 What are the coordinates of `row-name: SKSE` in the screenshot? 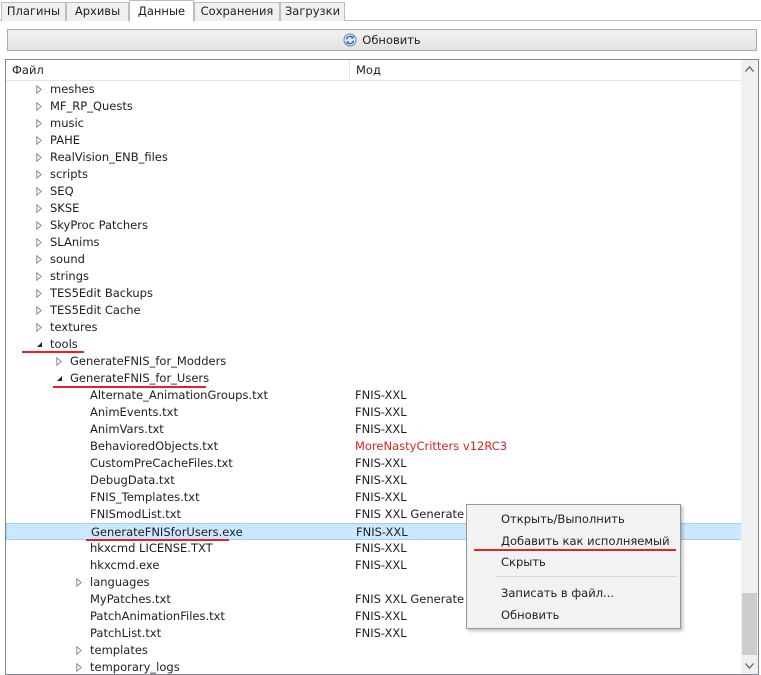 It's located at (65, 208).